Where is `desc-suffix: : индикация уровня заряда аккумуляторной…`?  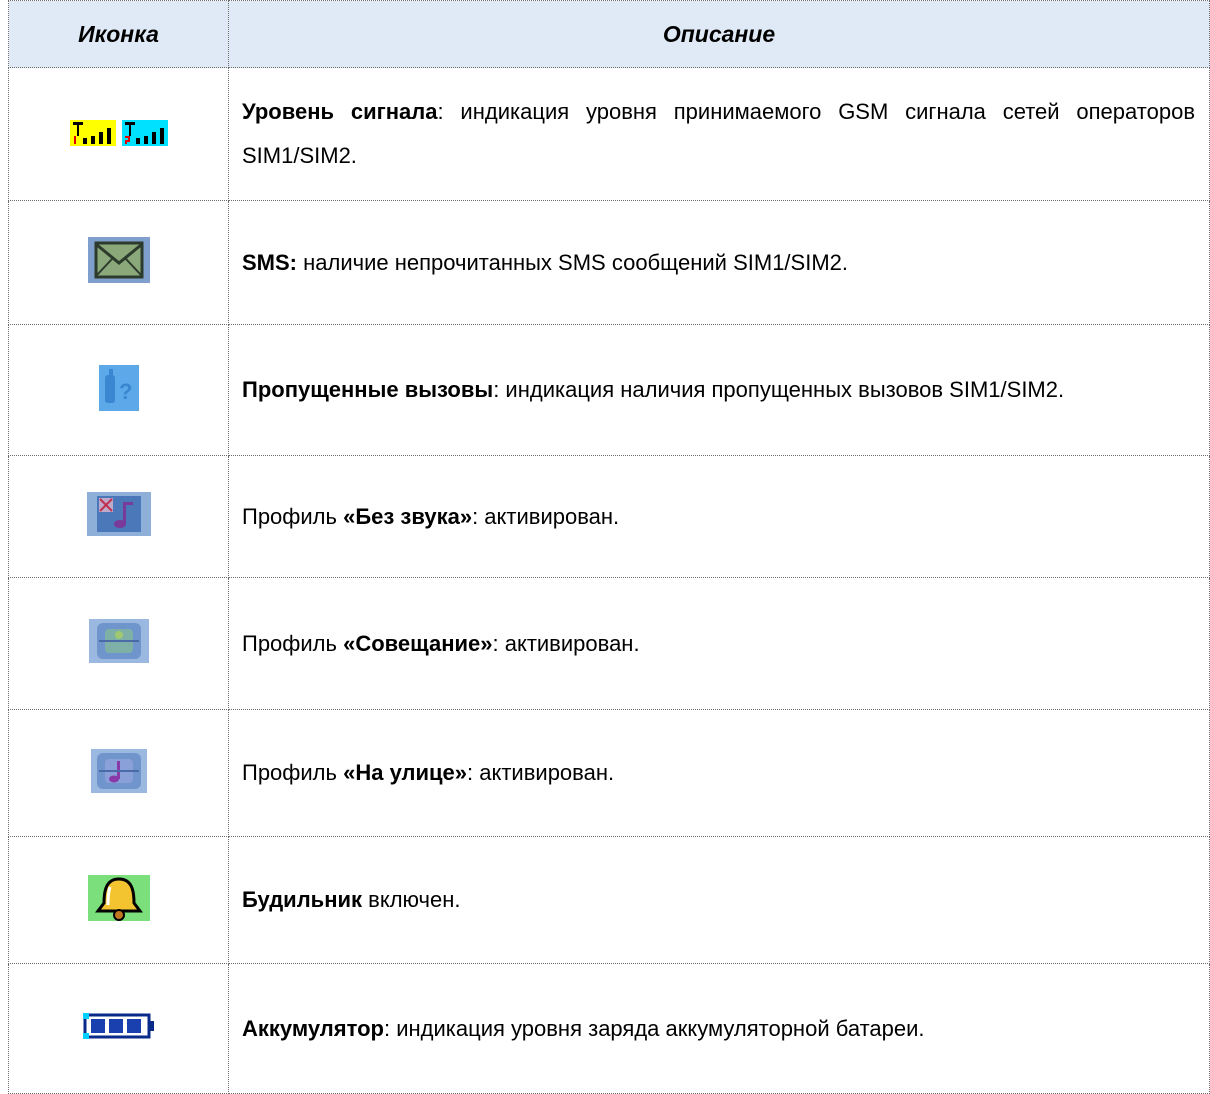
desc-suffix: : индикация уровня заряда аккумуляторной… is located at coordinates (654, 1028).